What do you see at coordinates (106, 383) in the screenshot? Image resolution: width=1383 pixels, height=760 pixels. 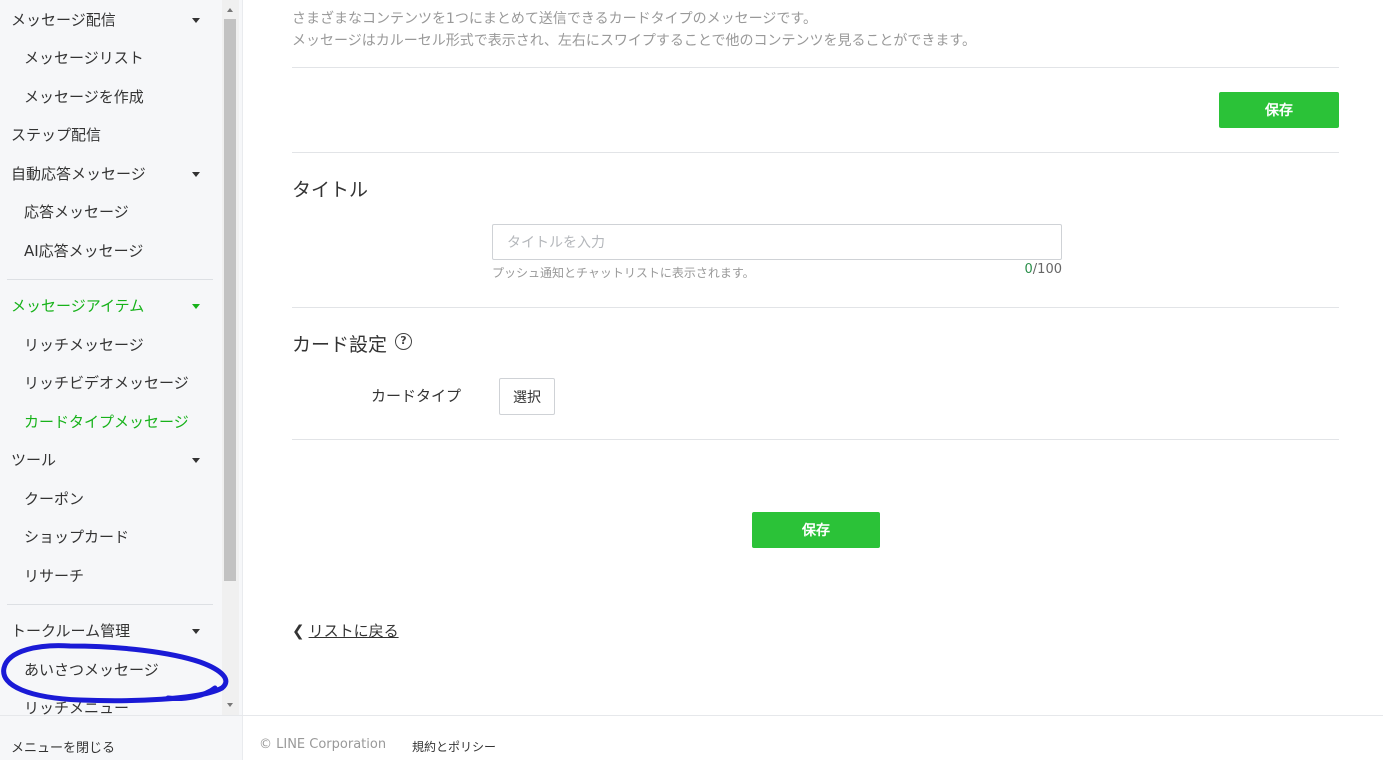 I see `sidebar-item-rich-video-message: リッチビデオメッセージ` at bounding box center [106, 383].